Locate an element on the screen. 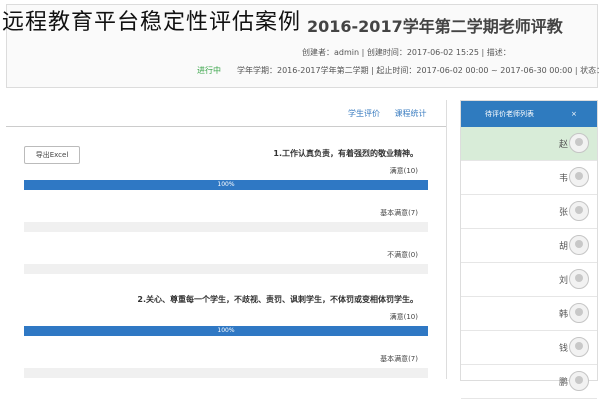 The height and width of the screenshot is (399, 600). question-2-option-2: 基本满意(7) is located at coordinates (399, 359).